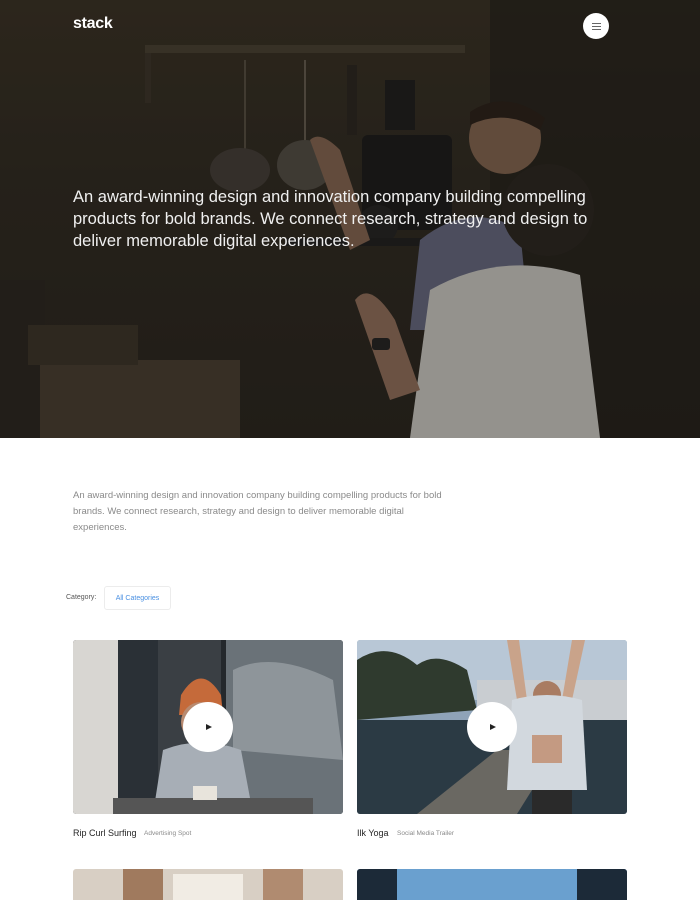 The height and width of the screenshot is (900, 700). Describe the element at coordinates (81, 597) in the screenshot. I see `category-label: Category:` at that location.